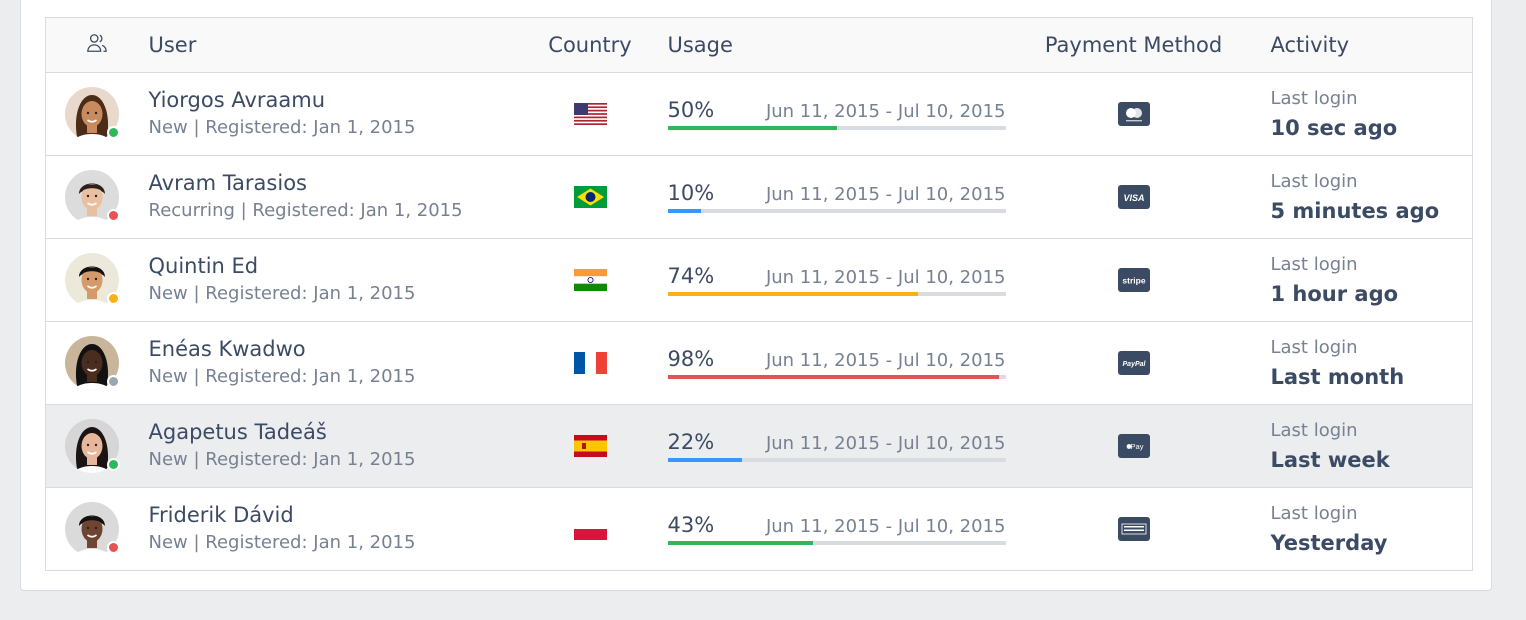 This screenshot has height=620, width=1526. I want to click on header-activity: Activity, so click(1363, 45).